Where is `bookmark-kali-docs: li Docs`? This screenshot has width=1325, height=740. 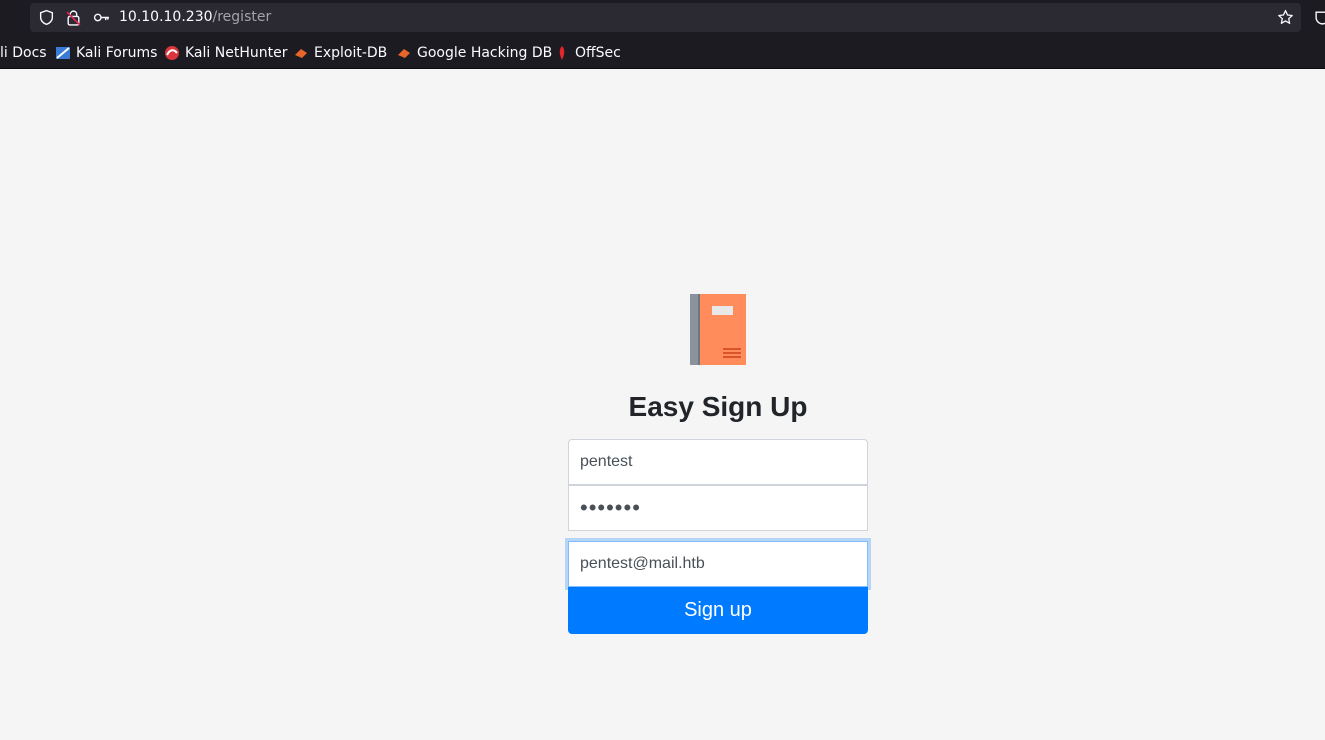
bookmark-kali-docs: li Docs is located at coordinates (23, 53).